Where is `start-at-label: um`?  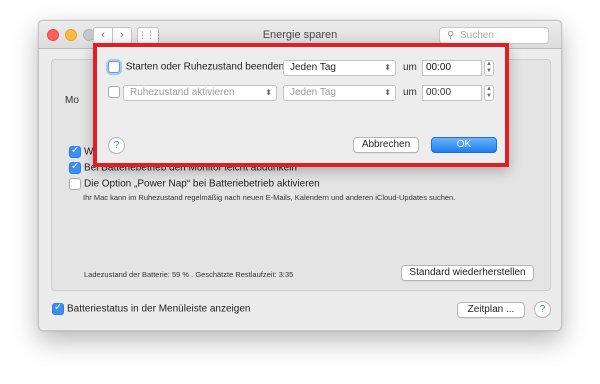 start-at-label: um is located at coordinates (410, 67).